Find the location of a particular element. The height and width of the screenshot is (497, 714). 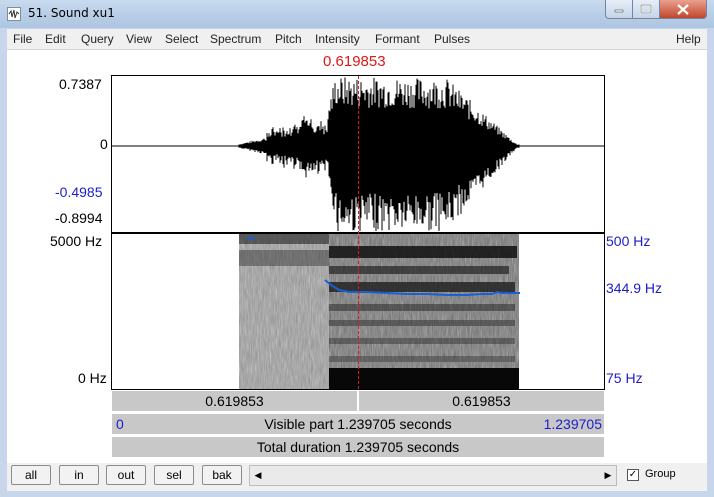

title-bar: 51. Sound xu1 is located at coordinates (357, 14).